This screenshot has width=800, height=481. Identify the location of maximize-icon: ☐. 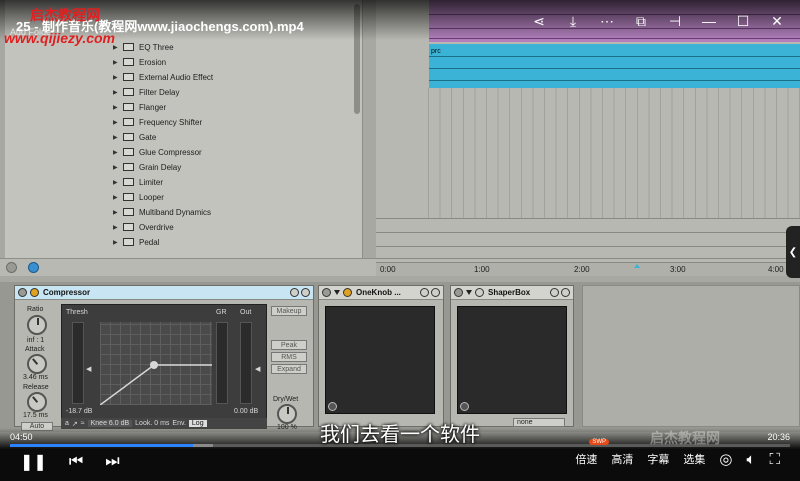
(743, 21).